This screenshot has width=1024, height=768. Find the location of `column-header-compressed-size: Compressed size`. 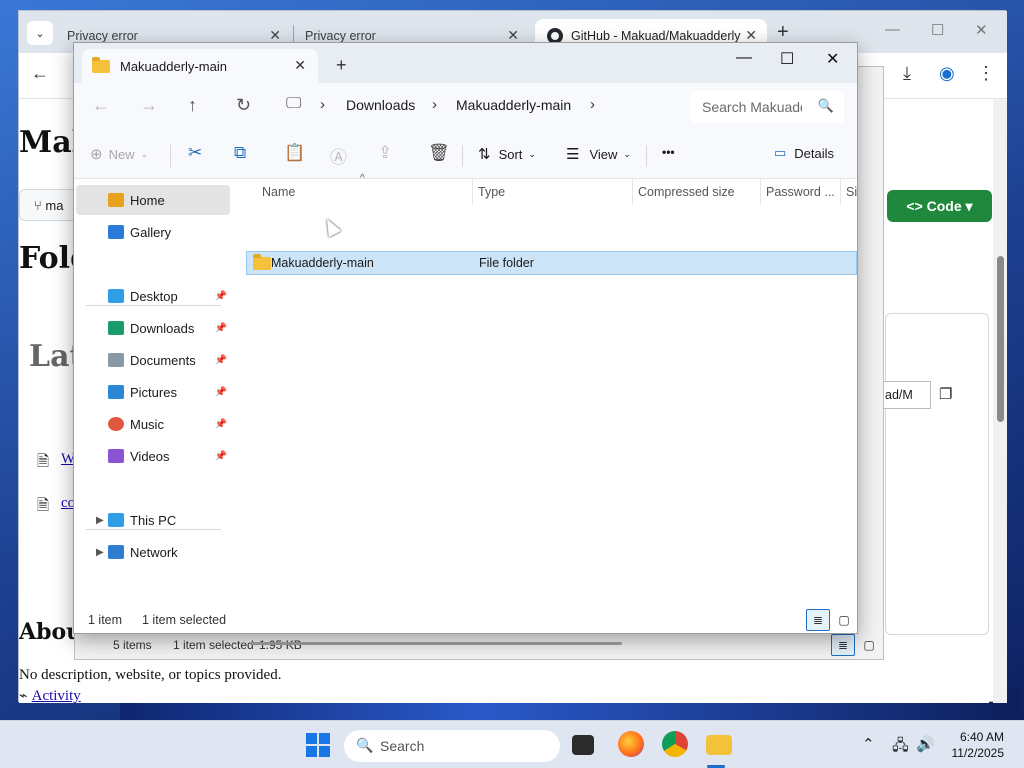

column-header-compressed-size: Compressed size is located at coordinates (686, 192).